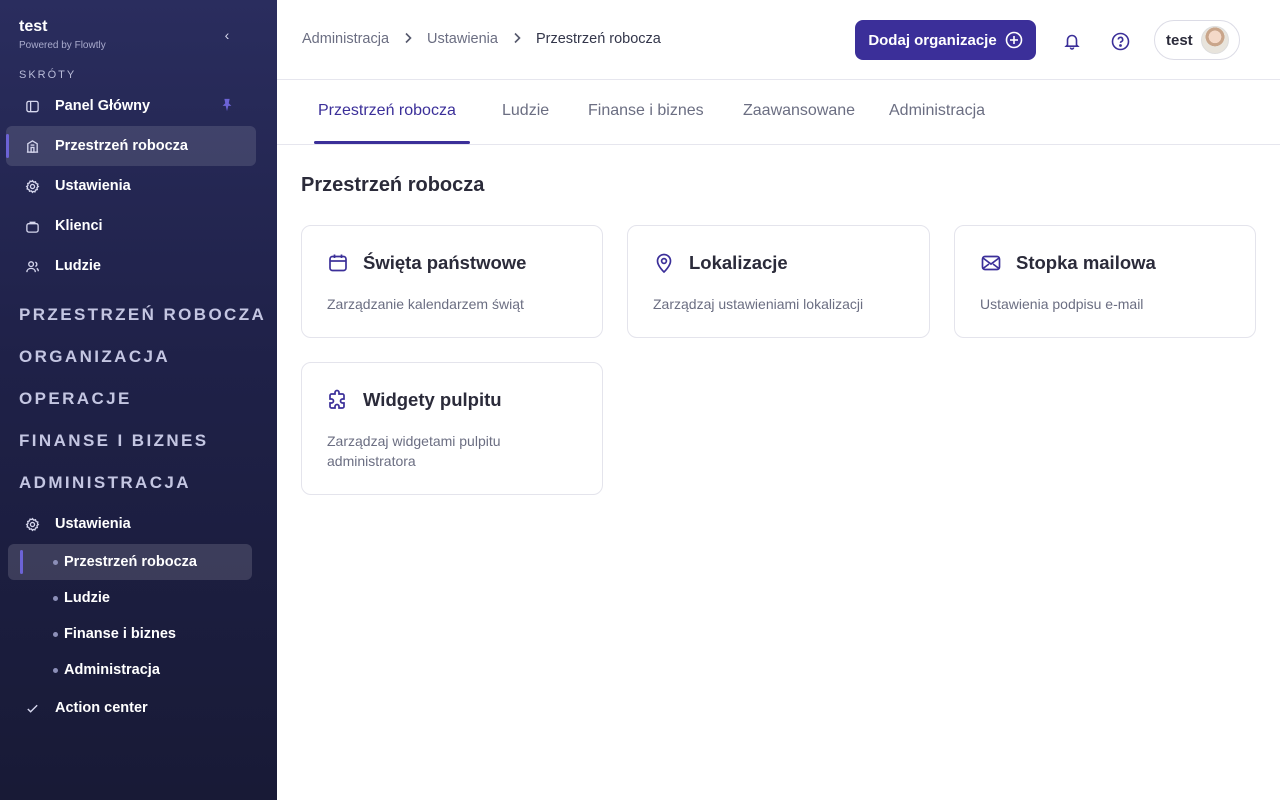 This screenshot has width=1280, height=800. I want to click on sidebar-panel-icon, so click(32, 106).